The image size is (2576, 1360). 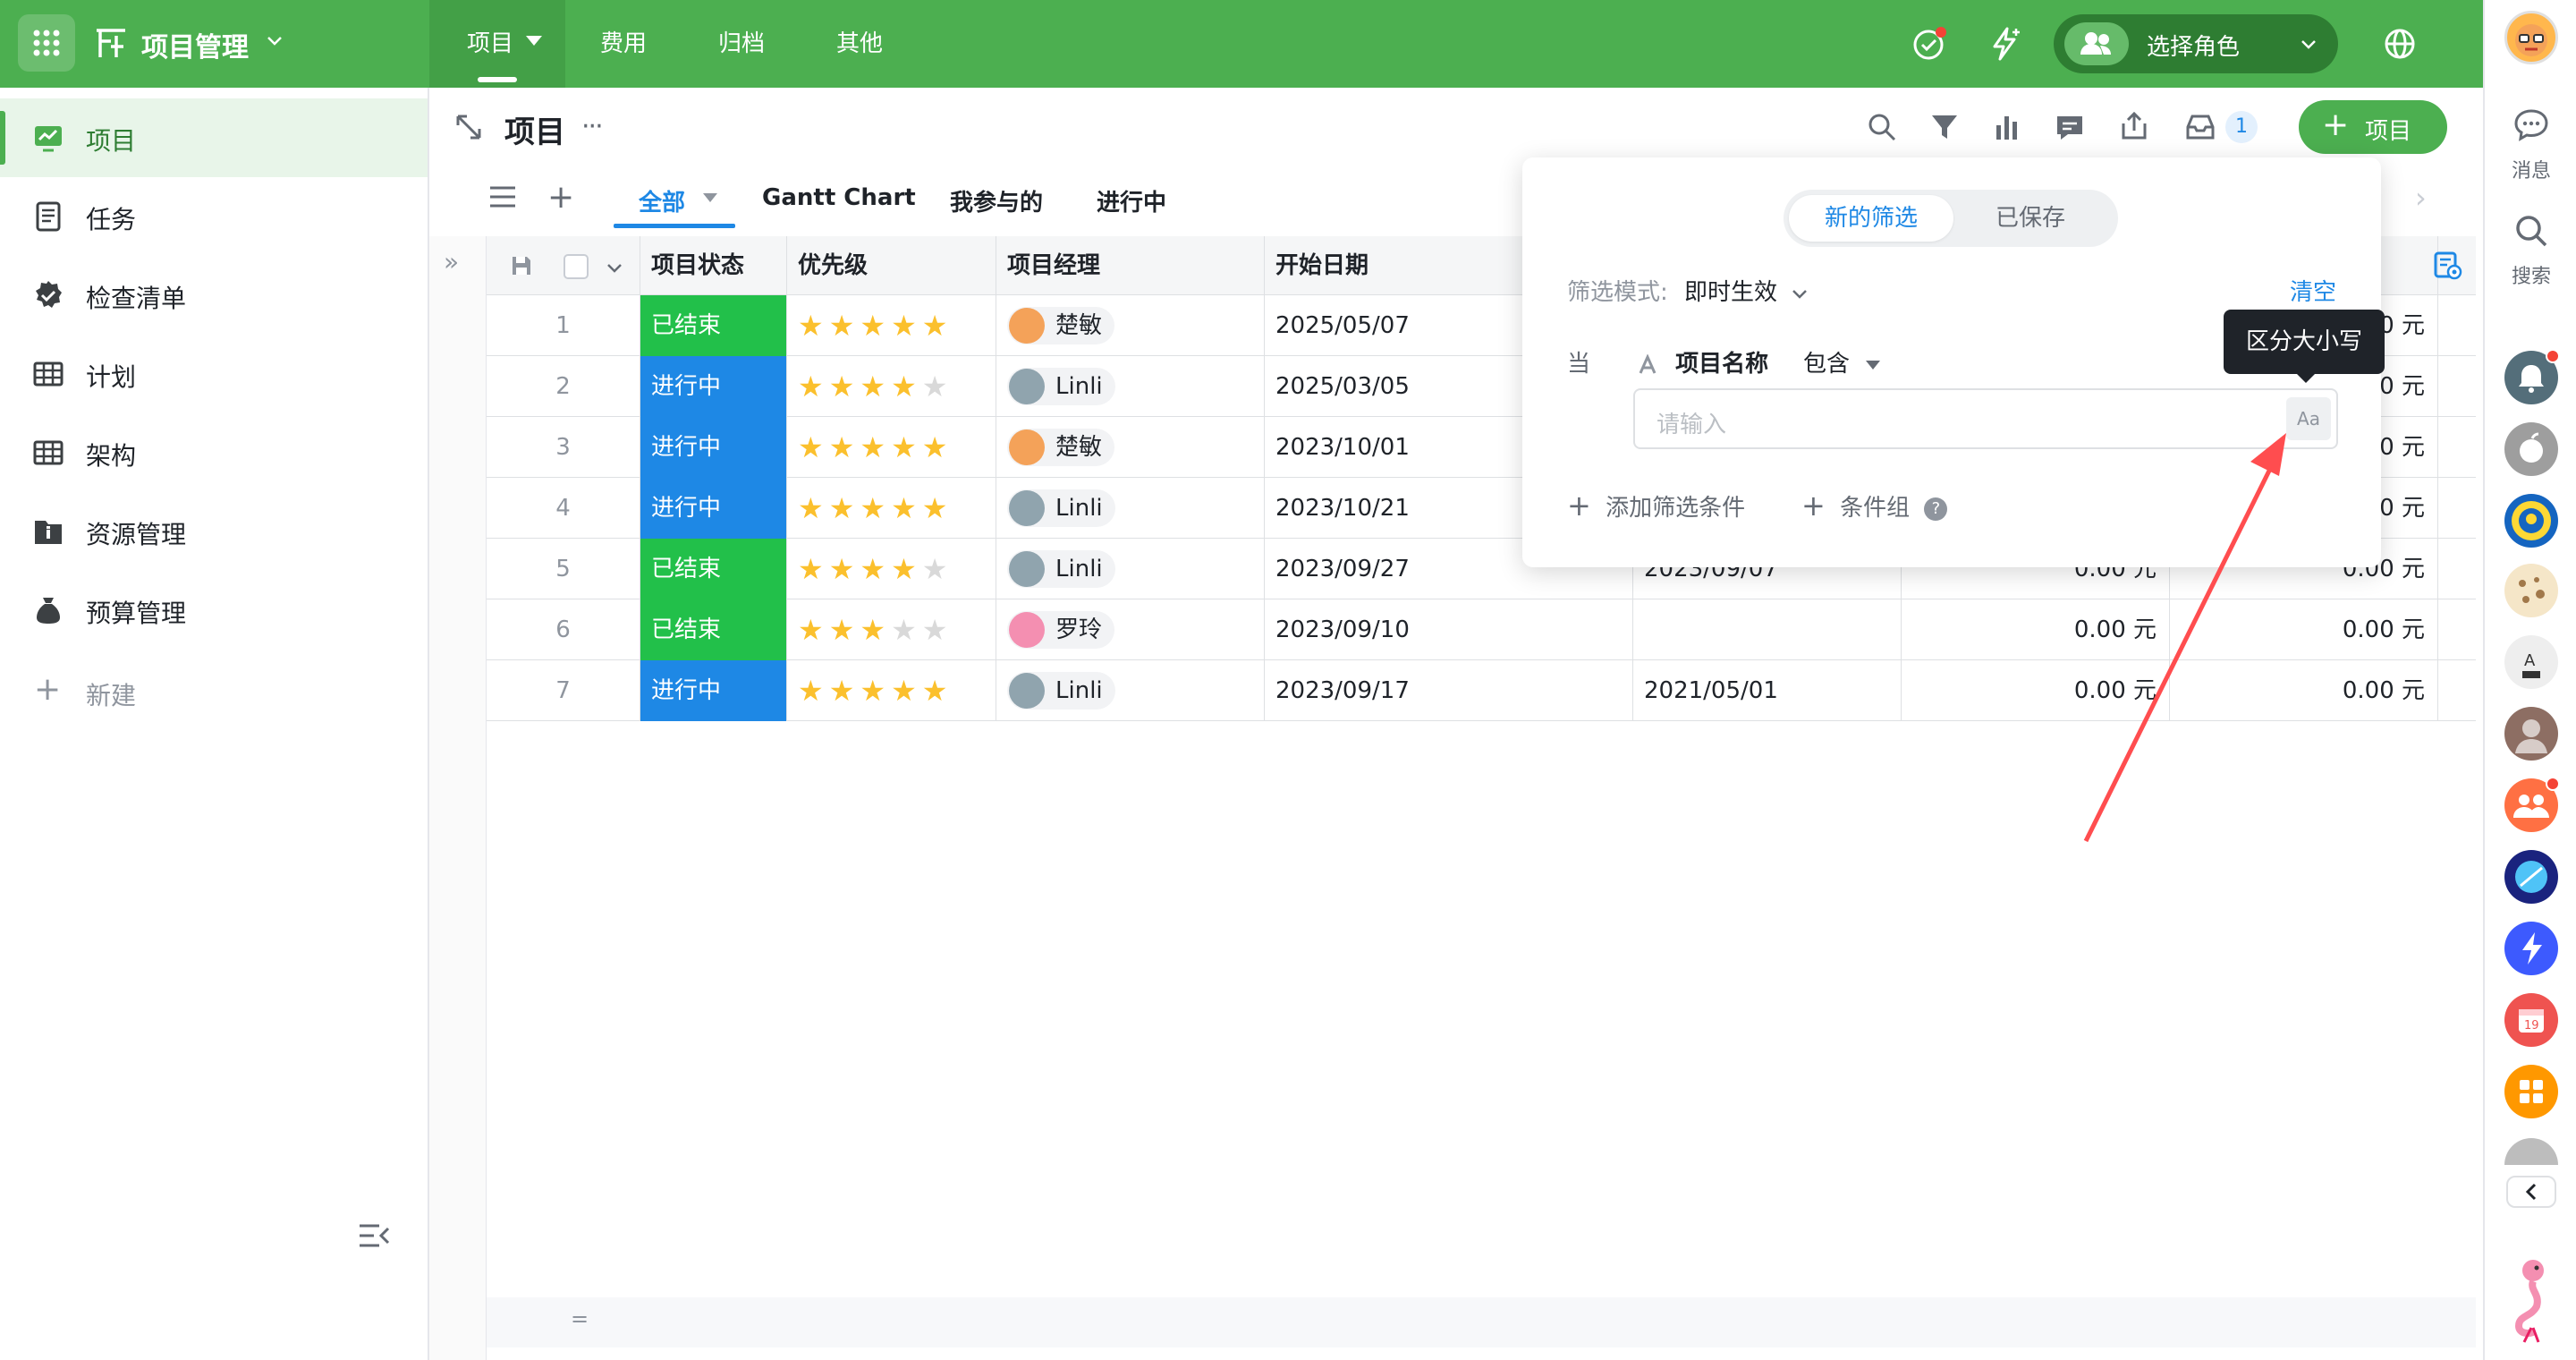 What do you see at coordinates (214, 692) in the screenshot?
I see `sidebar-new-button: + 新建` at bounding box center [214, 692].